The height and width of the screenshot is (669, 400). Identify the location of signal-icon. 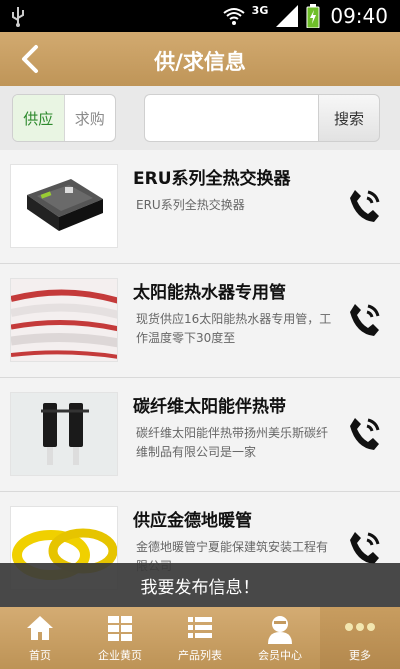
(287, 16).